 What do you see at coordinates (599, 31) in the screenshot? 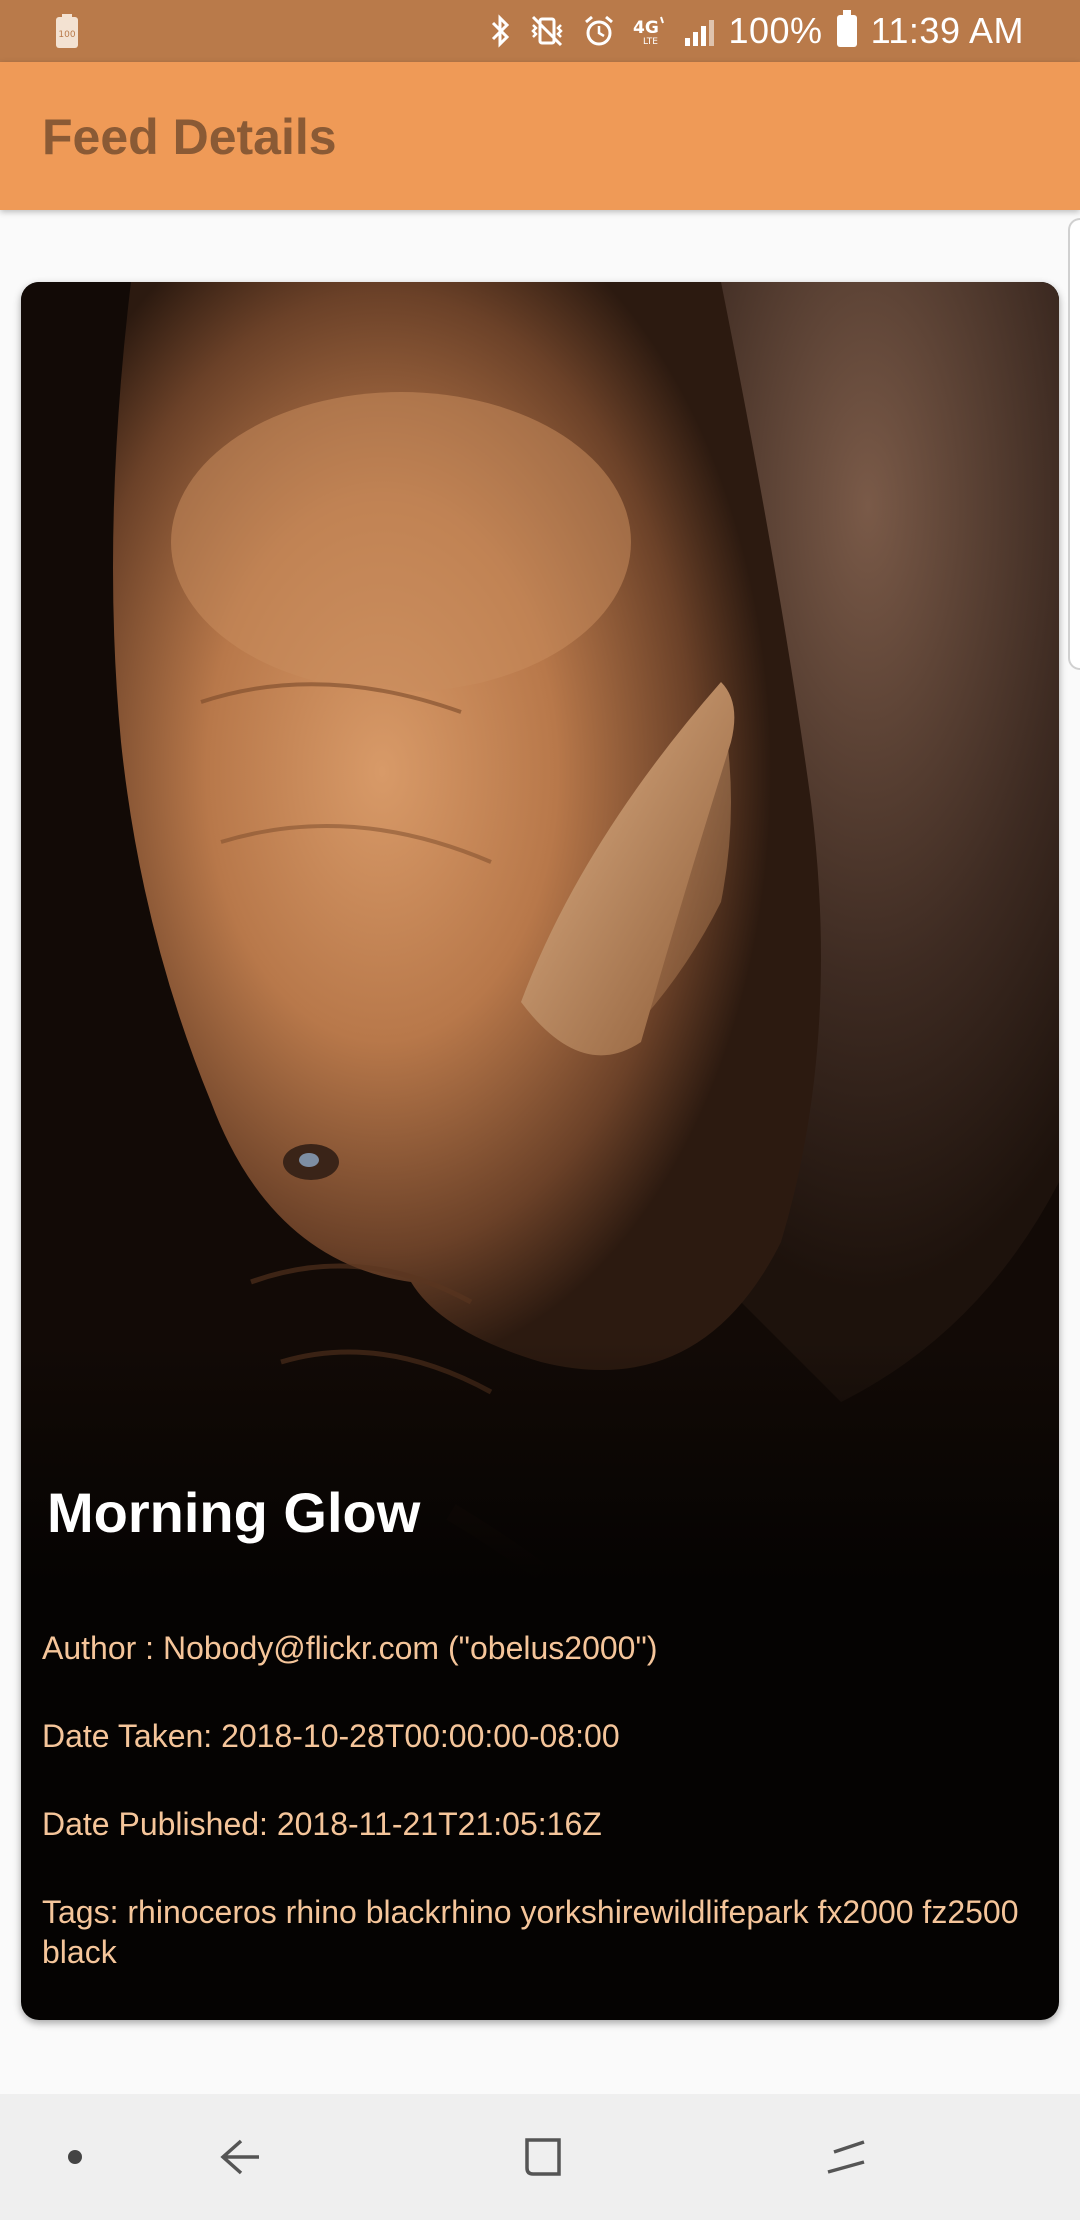
I see `alarm-icon` at bounding box center [599, 31].